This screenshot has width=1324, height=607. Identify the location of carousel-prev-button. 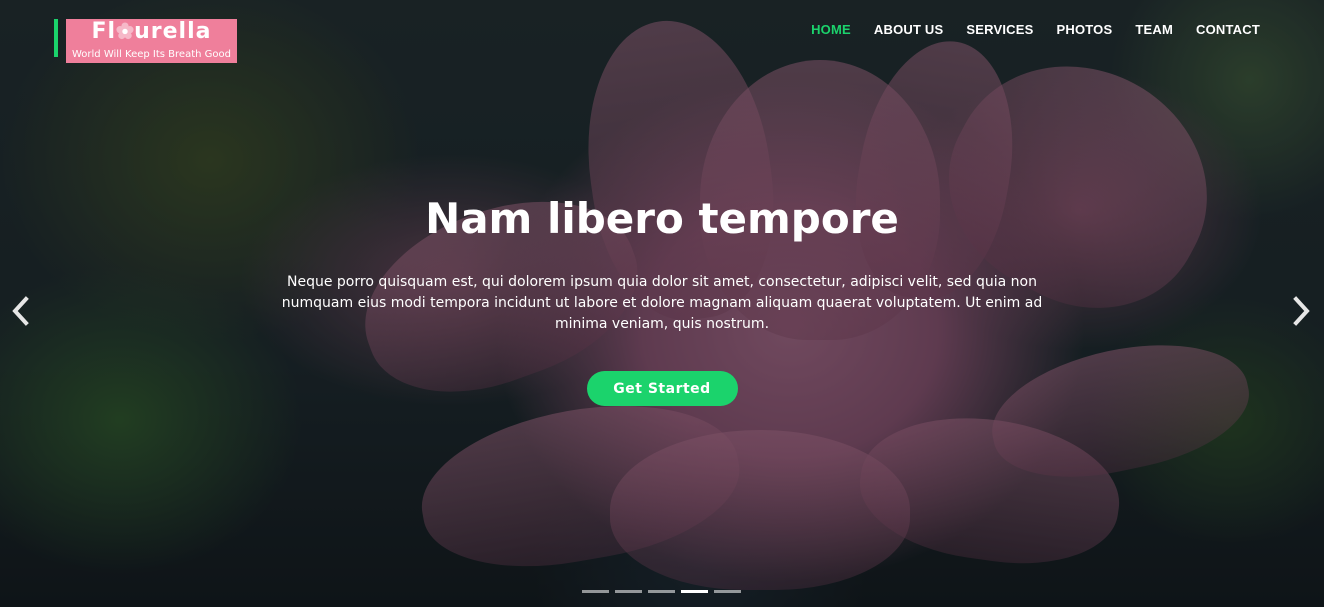
(21, 311).